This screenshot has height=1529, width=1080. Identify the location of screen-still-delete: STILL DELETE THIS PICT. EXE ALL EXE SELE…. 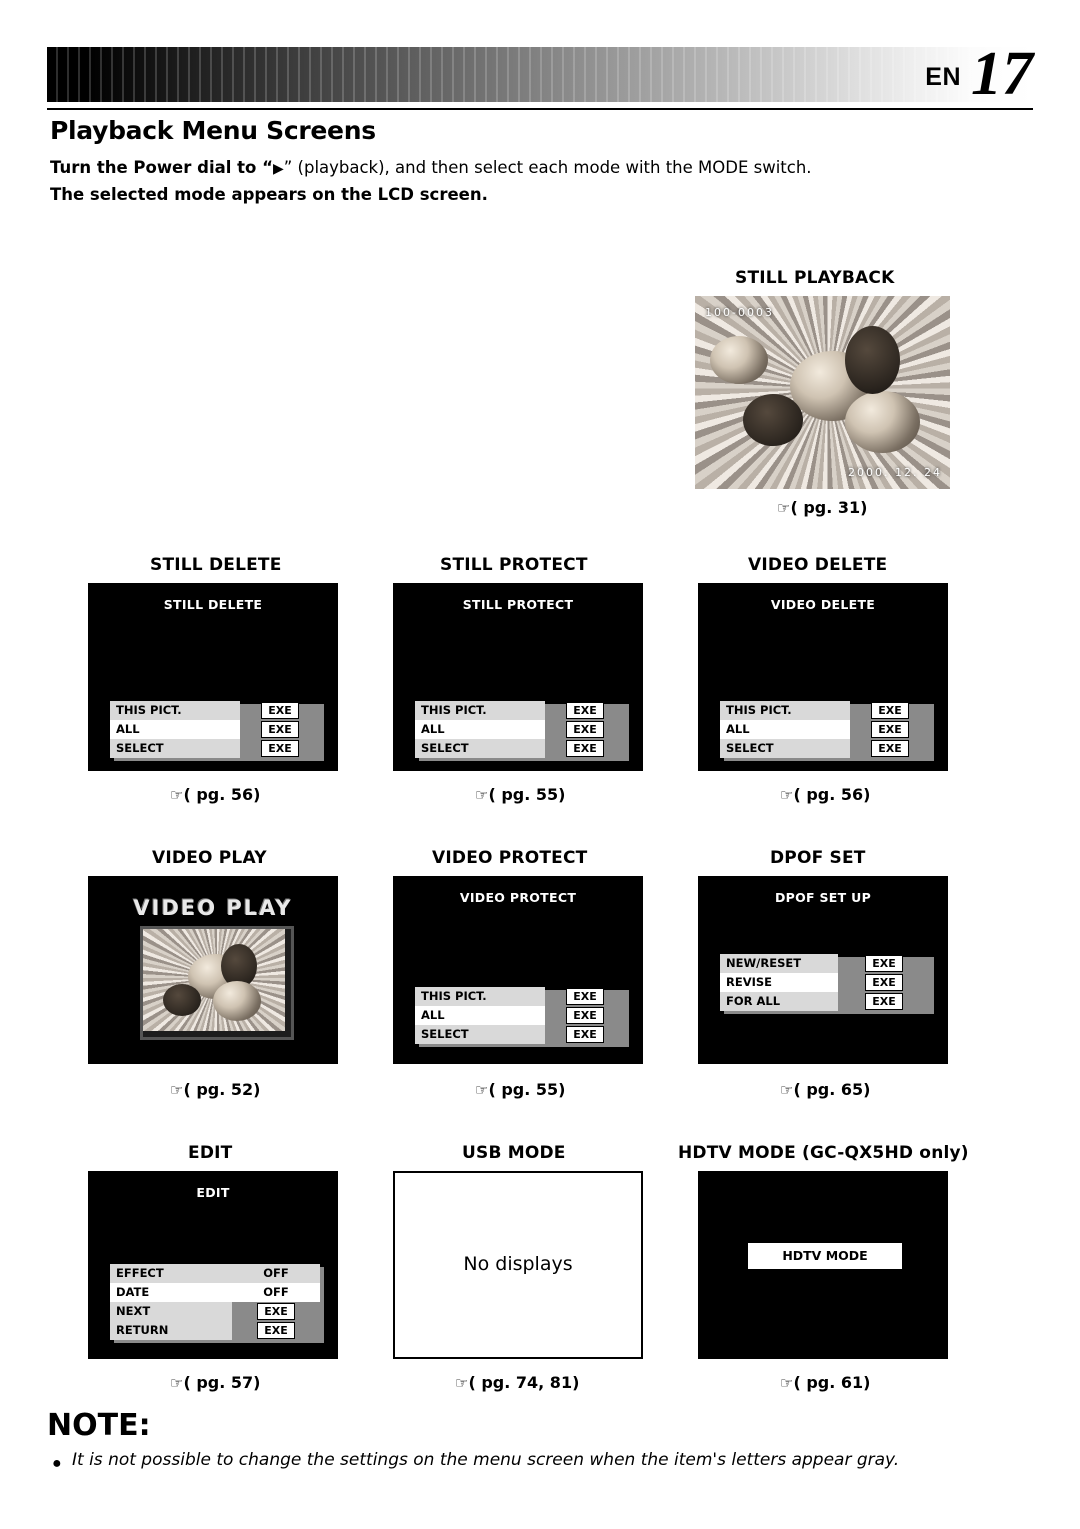
(213, 677).